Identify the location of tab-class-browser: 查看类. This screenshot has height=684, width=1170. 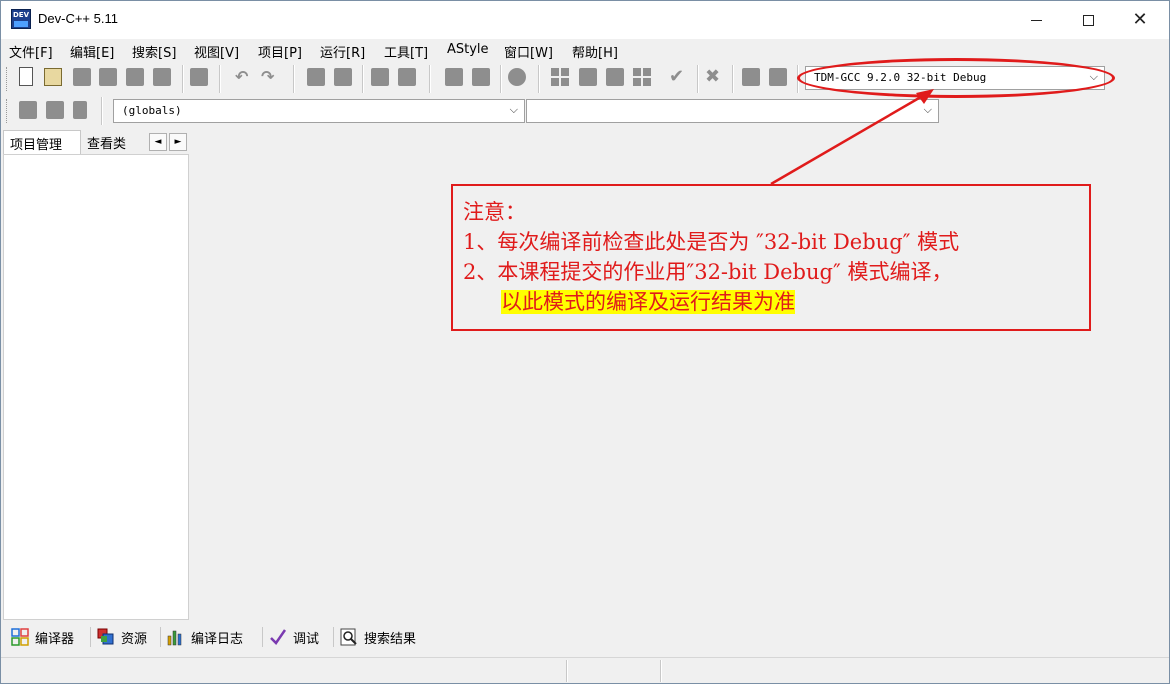
(114, 142).